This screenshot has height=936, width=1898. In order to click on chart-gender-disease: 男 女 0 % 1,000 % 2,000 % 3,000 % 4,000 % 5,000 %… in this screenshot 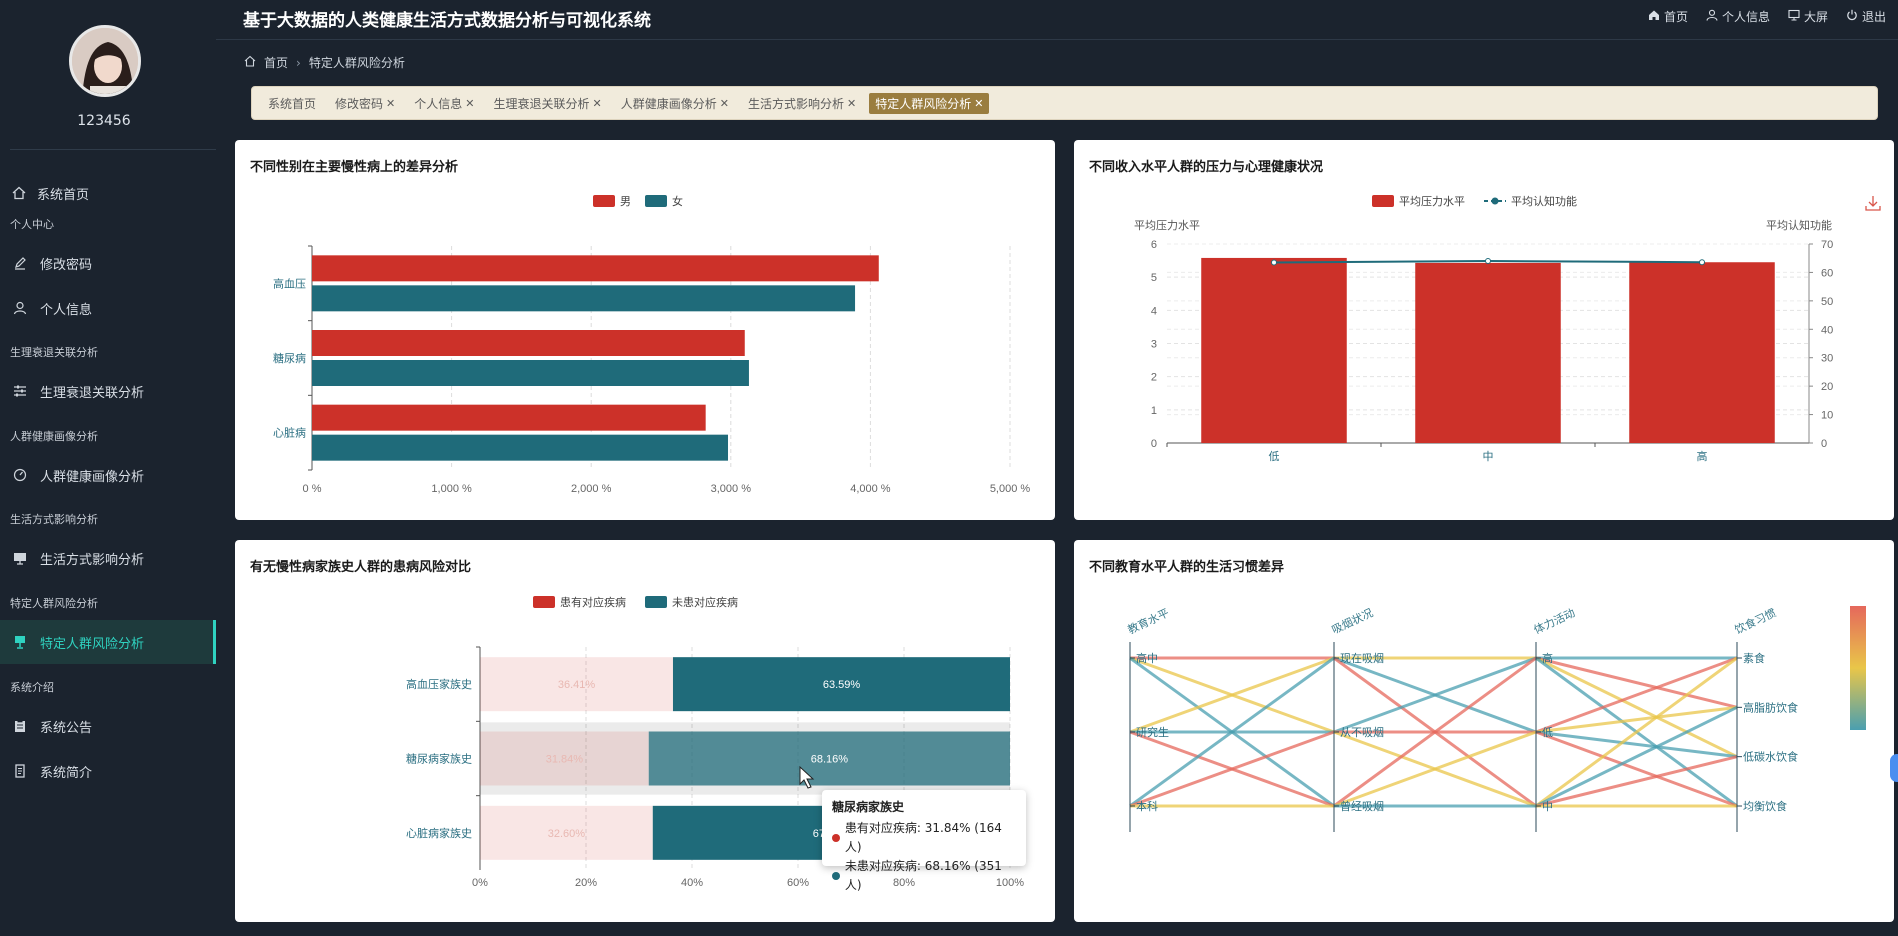, I will do `click(652, 344)`.